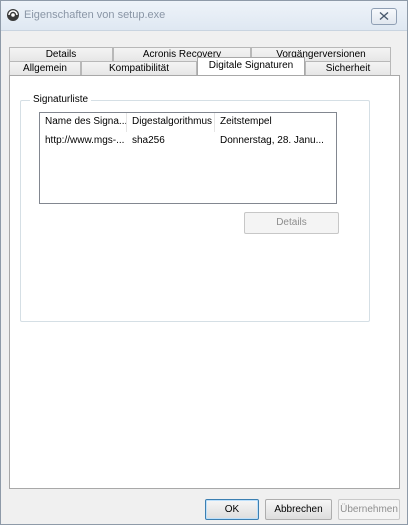 The width and height of the screenshot is (408, 525). Describe the element at coordinates (95, 15) in the screenshot. I see `window-title: Eigenschaften von setup.exe` at that location.